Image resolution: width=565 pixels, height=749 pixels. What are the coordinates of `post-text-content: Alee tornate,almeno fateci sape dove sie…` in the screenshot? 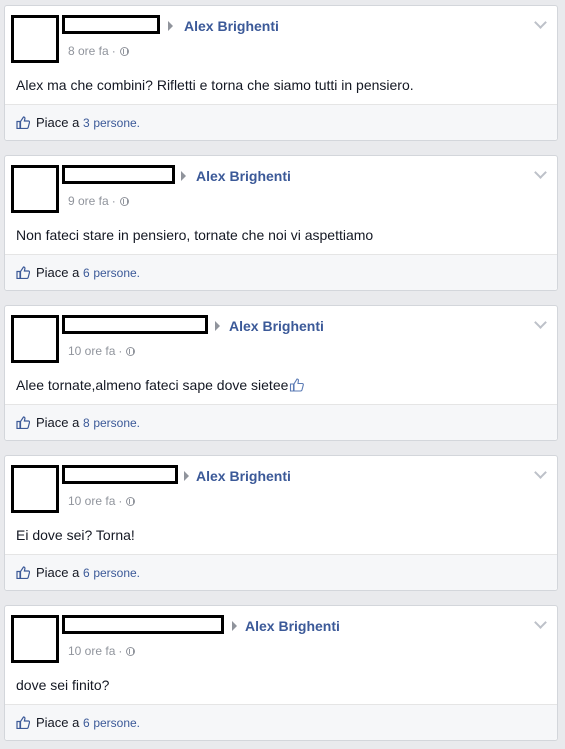 It's located at (152, 385).